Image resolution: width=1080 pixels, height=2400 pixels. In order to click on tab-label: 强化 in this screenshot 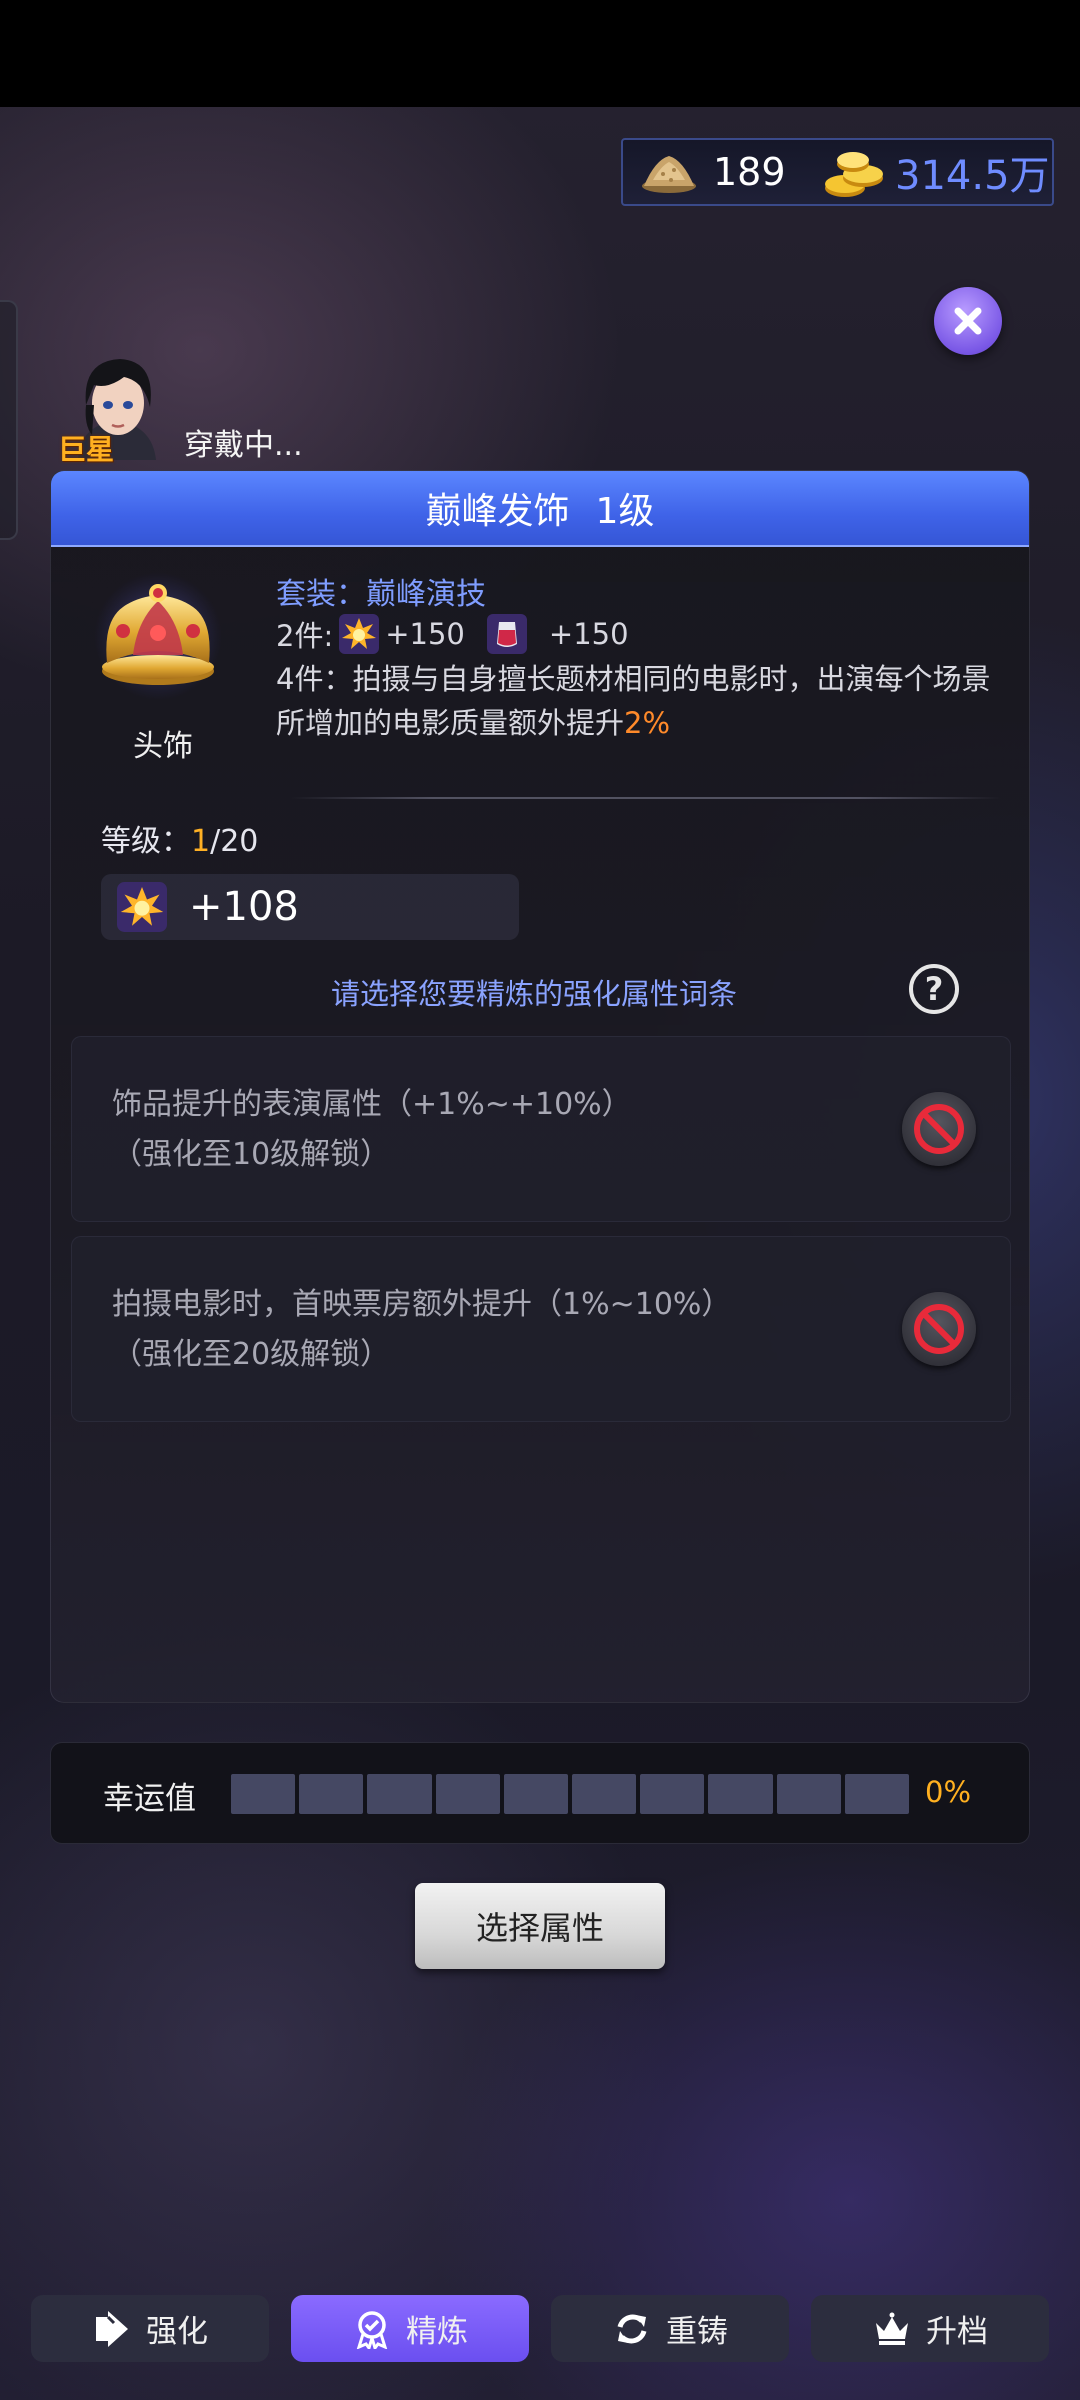, I will do `click(177, 2332)`.